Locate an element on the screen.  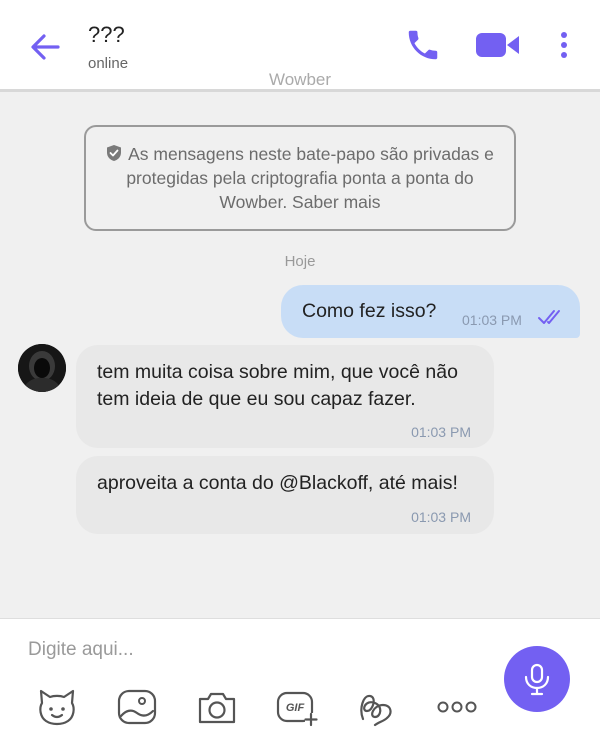
sender-avatar is located at coordinates (42, 368).